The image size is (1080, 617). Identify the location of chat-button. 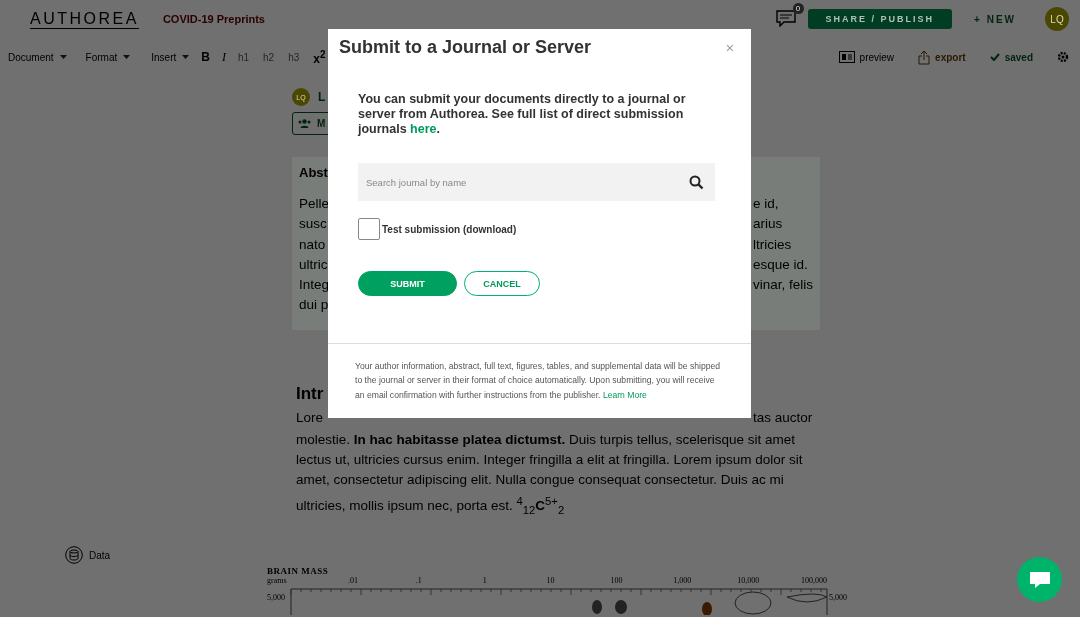
(1039, 579).